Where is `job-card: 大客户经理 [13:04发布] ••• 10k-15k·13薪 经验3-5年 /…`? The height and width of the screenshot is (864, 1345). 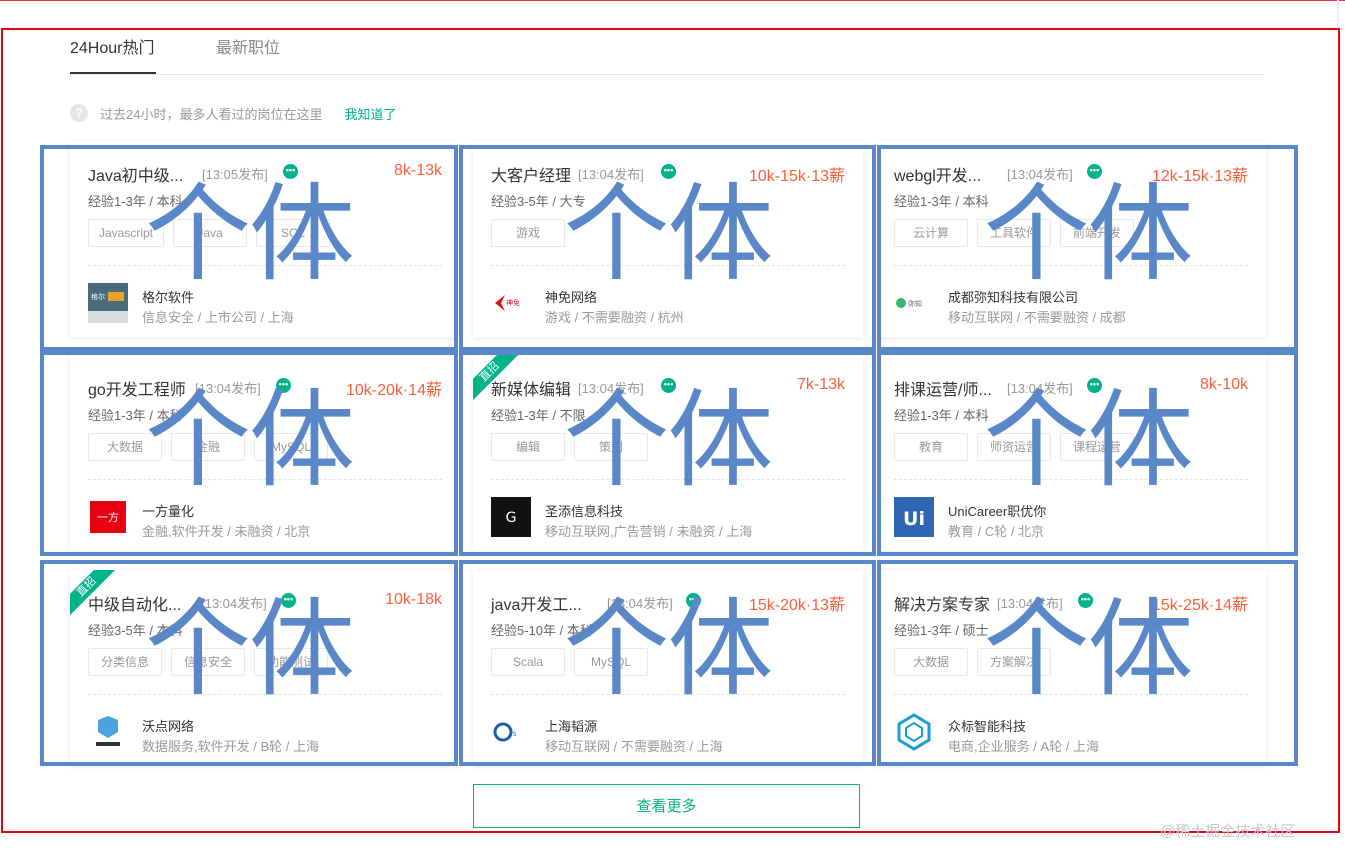
job-card: 大客户经理 [13:04发布] ••• 10k-15k·13薪 经验3-5年 /… is located at coordinates (668, 239).